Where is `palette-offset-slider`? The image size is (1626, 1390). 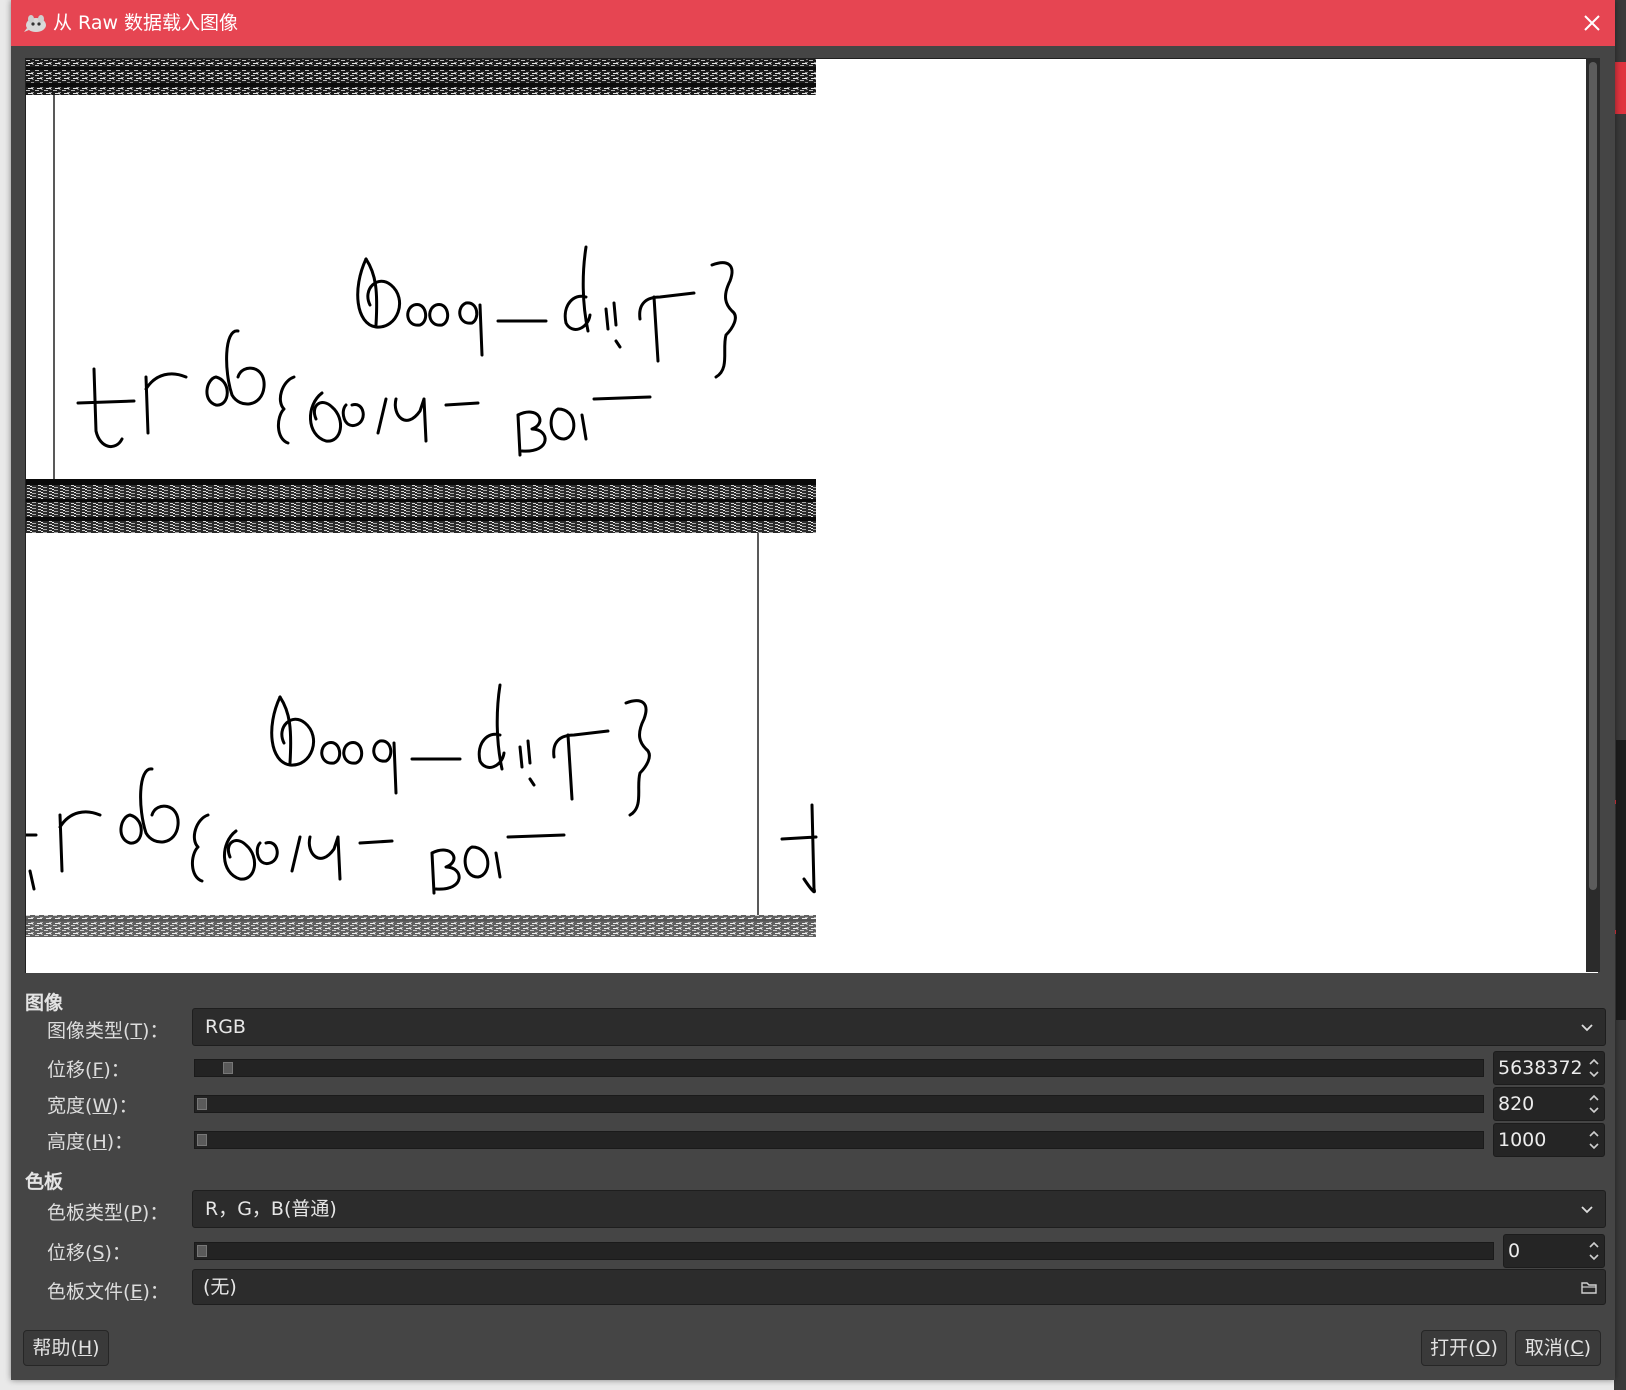 palette-offset-slider is located at coordinates (844, 1251).